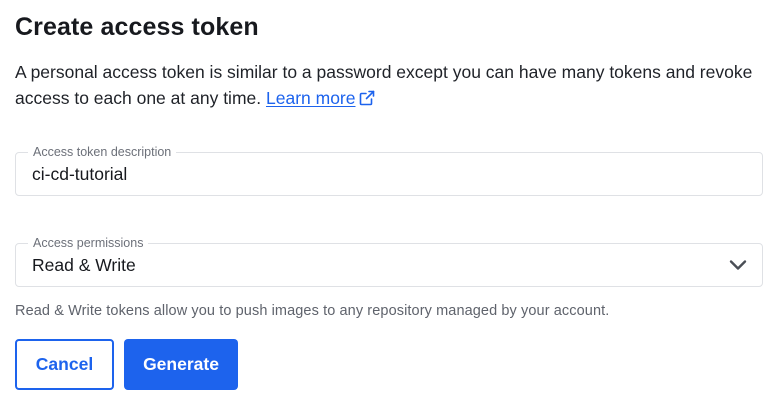  Describe the element at coordinates (64, 364) in the screenshot. I see `cancel-button: Cancel` at that location.